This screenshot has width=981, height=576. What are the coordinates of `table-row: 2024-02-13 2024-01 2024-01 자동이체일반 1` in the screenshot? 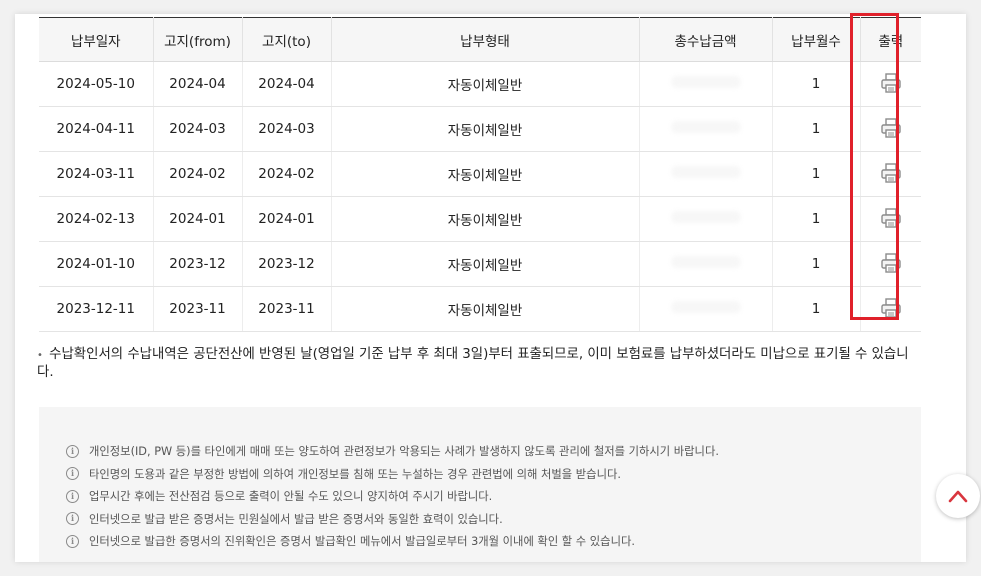 It's located at (480, 219).